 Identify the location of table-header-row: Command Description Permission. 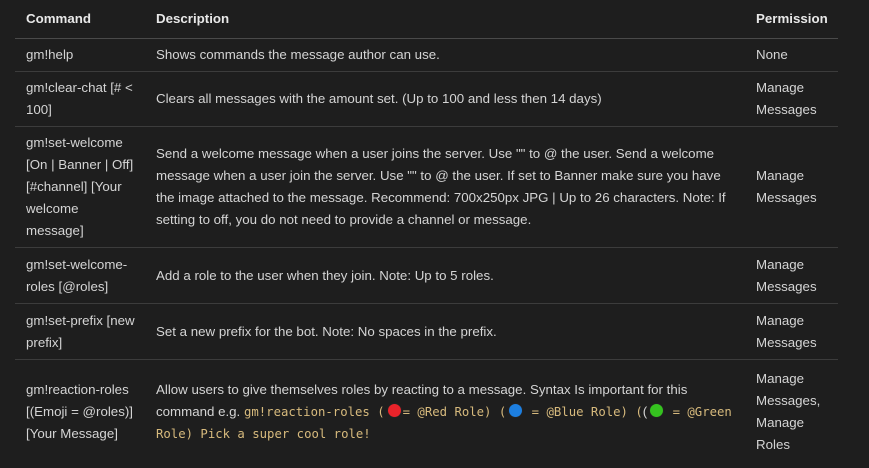
(426, 19).